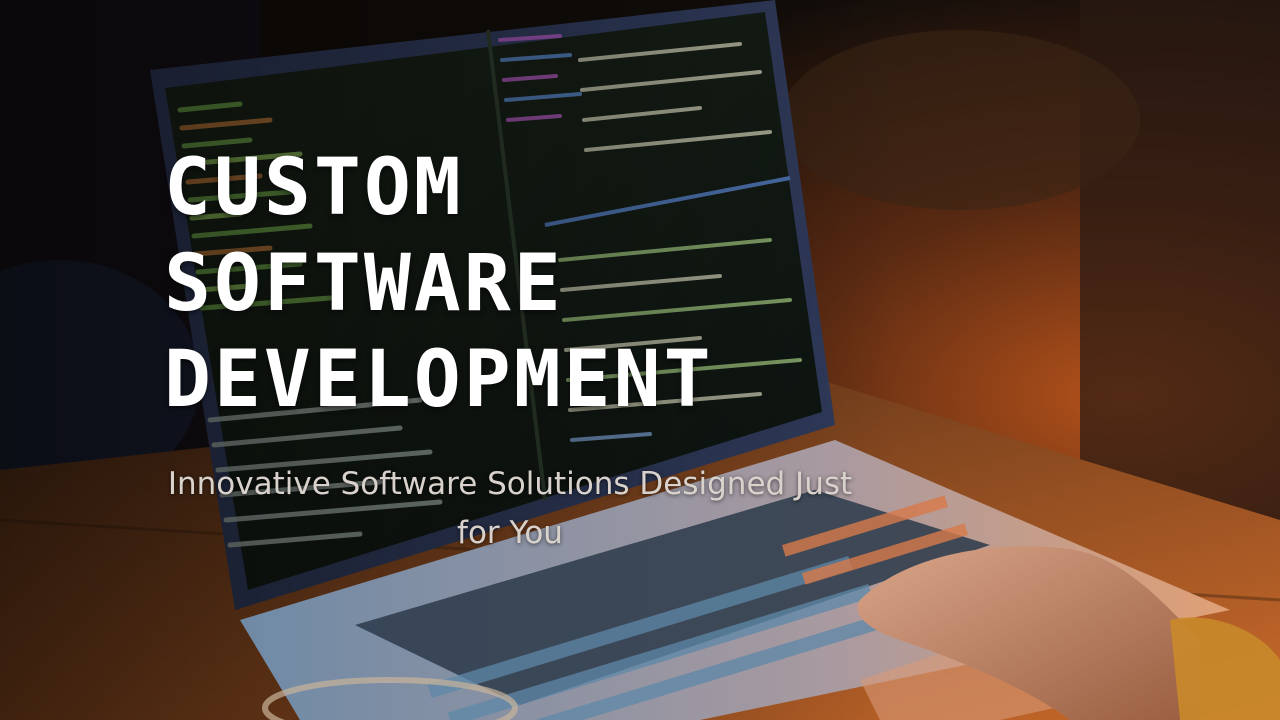 The image size is (1280, 720). I want to click on title-line-1: CUSTOM, so click(314, 188).